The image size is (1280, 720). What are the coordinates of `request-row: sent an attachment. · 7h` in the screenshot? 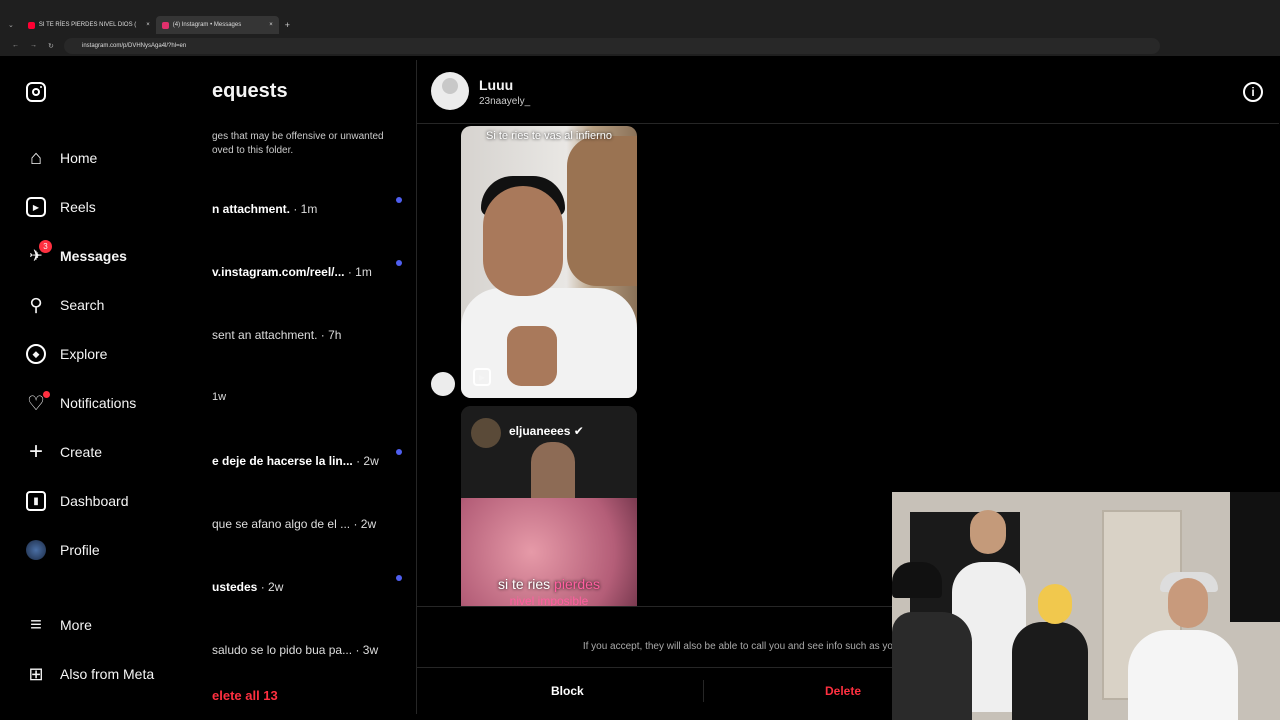 It's located at (307, 335).